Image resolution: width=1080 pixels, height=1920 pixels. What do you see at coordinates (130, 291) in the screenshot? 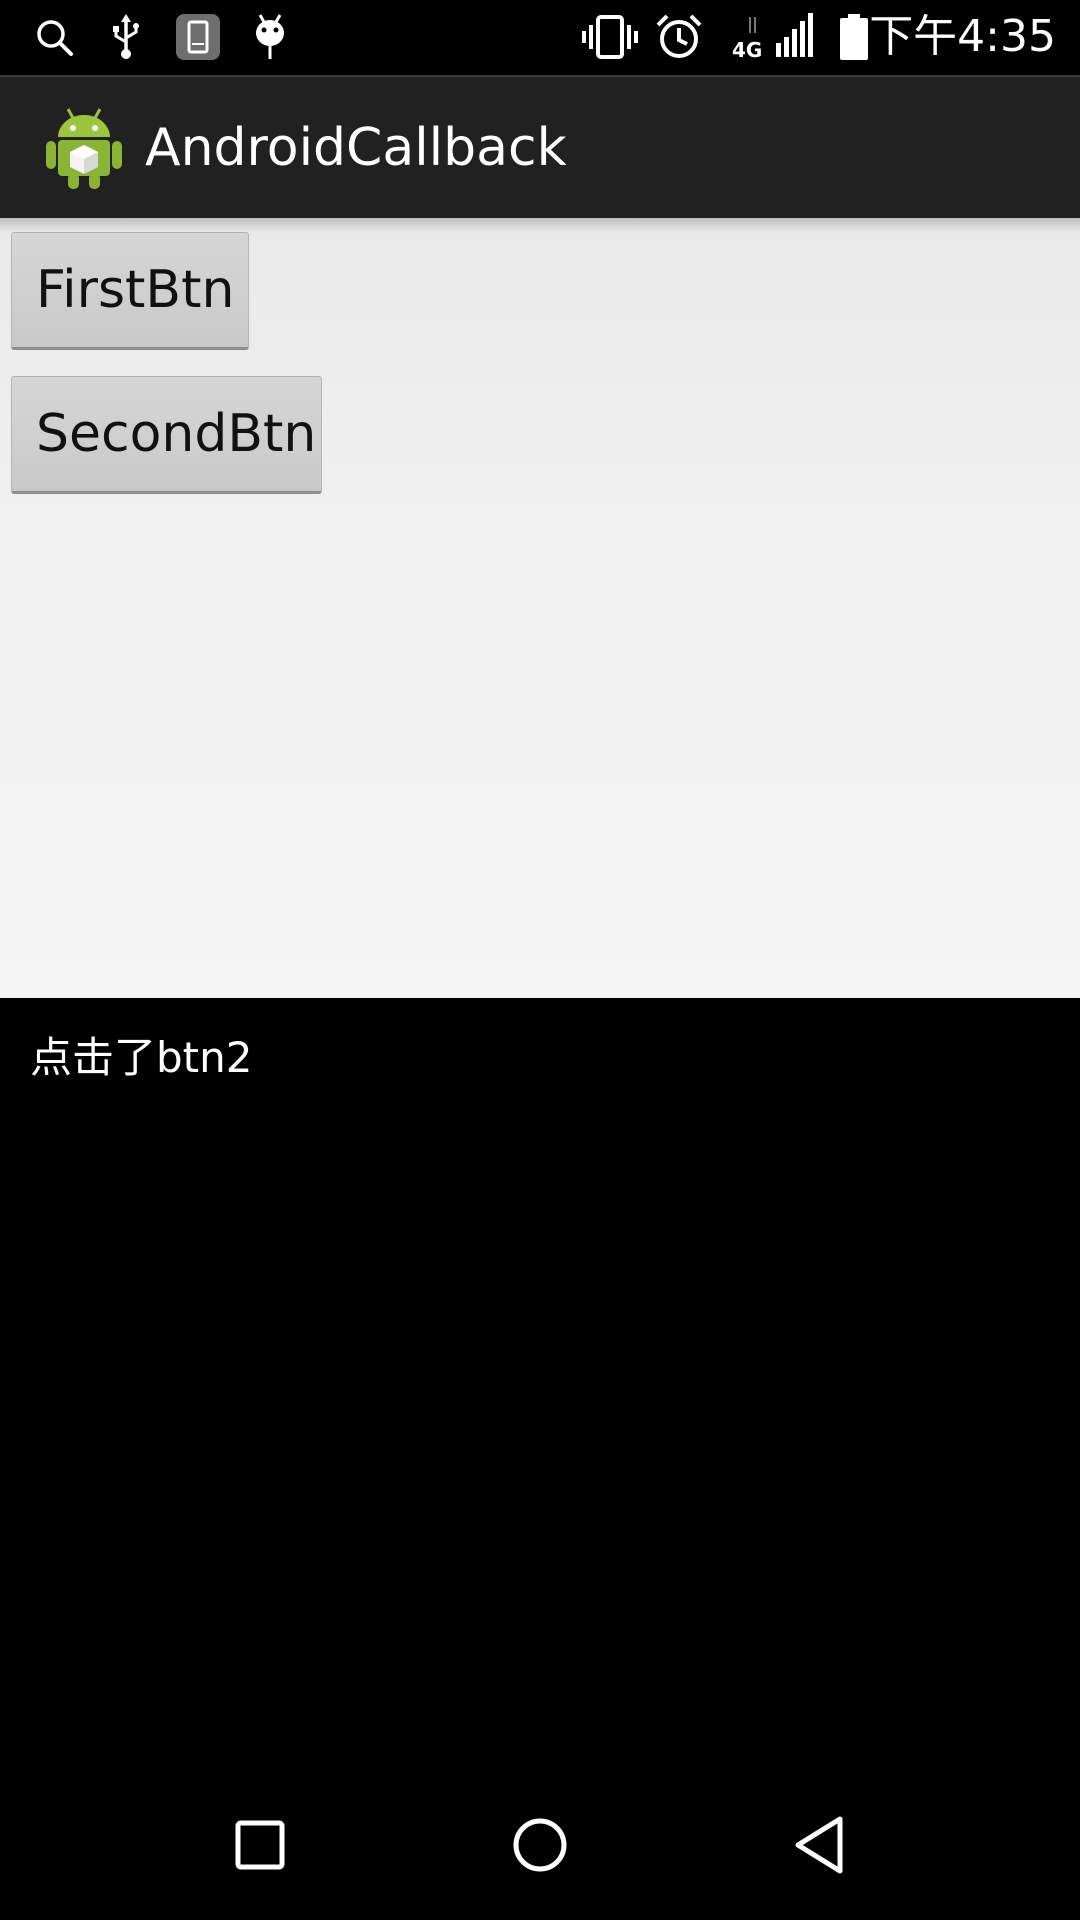
I see `first-button: FirstBtn` at bounding box center [130, 291].